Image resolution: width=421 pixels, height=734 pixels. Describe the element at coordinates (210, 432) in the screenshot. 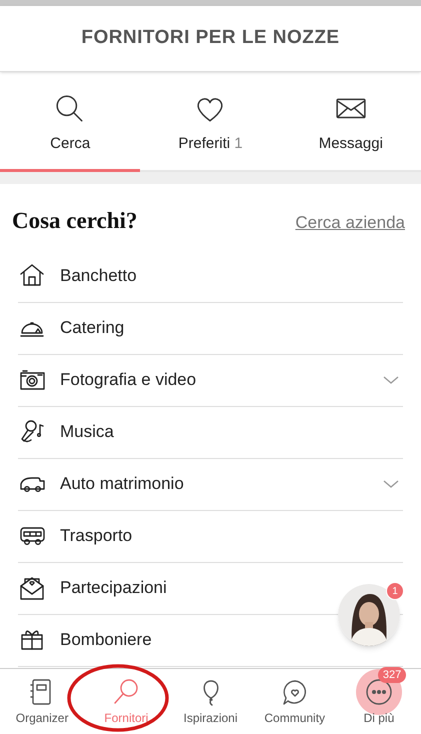

I see `category-item: Musica` at that location.